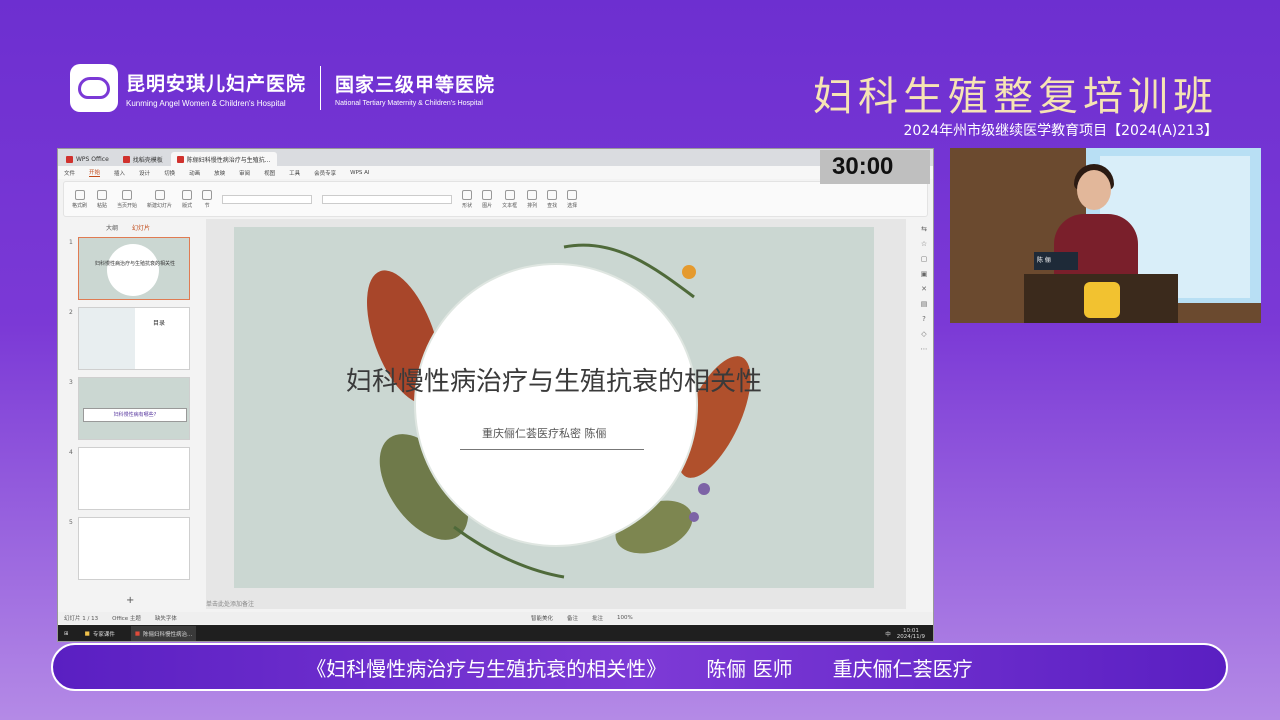  I want to click on smart-beautify-button: 智能美化, so click(542, 618).